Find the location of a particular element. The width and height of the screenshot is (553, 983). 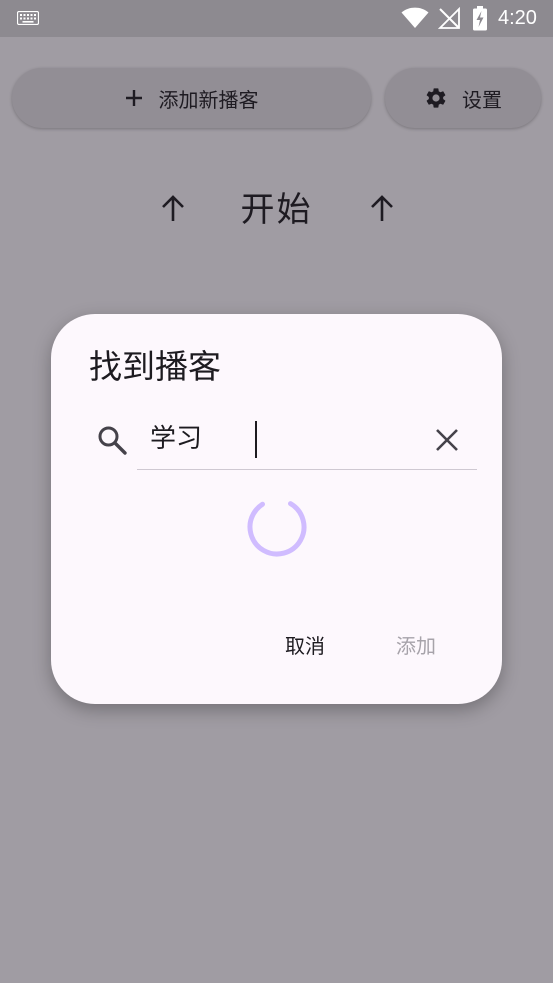

wifi-icon is located at coordinates (415, 17).